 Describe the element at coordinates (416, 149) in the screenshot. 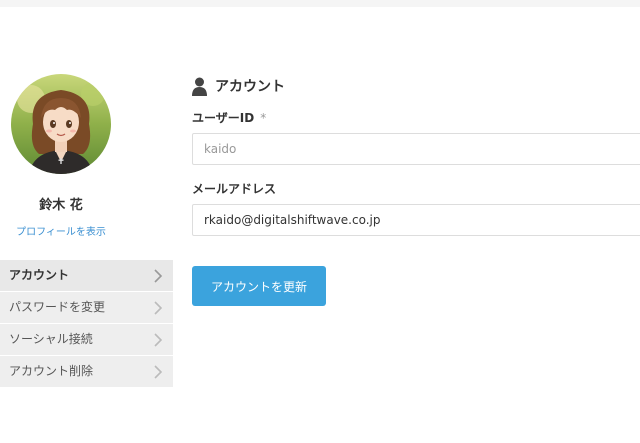

I see `userid-field` at that location.